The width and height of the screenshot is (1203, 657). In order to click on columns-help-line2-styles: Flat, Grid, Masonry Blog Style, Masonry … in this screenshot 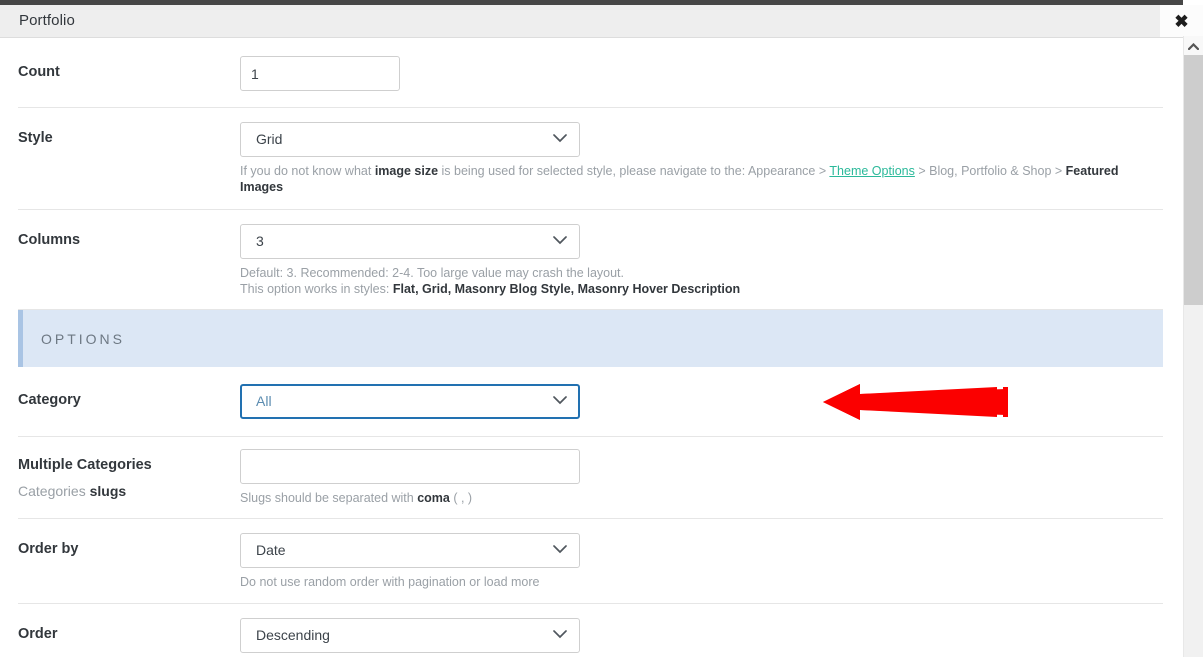, I will do `click(566, 289)`.